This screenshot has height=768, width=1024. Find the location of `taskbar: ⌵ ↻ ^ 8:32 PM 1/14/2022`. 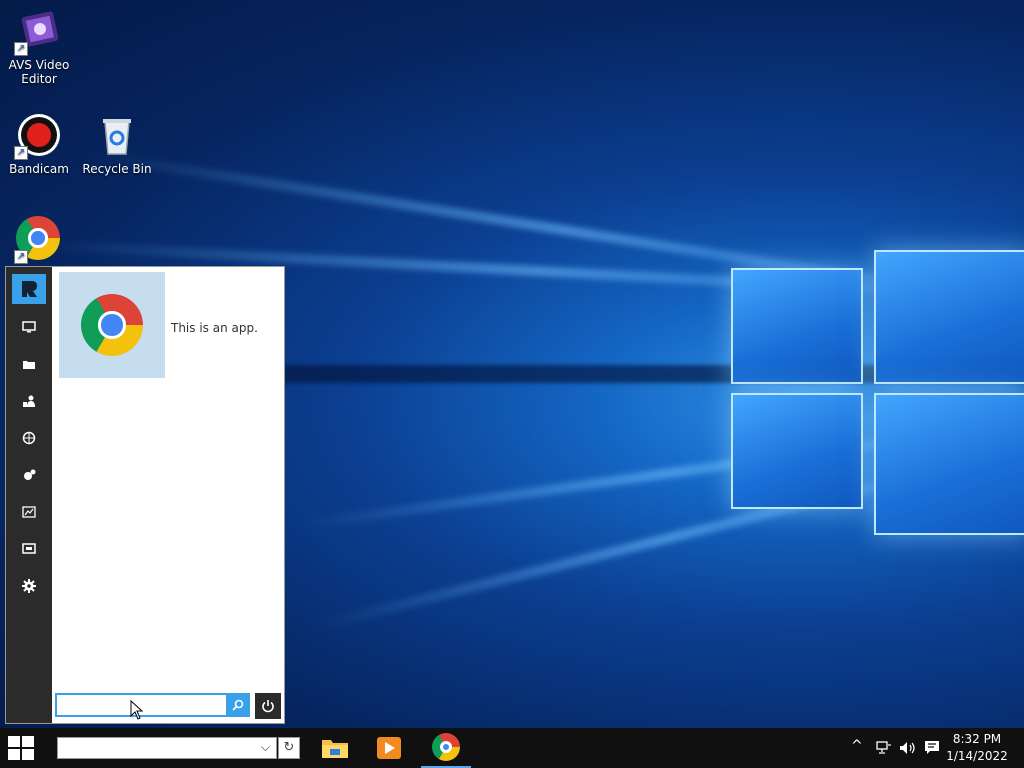

taskbar: ⌵ ↻ ^ 8:32 PM 1/14/2022 is located at coordinates (512, 748).